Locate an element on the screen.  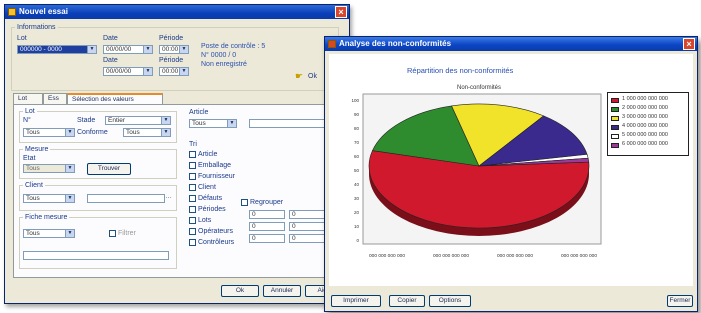
tab-selection-label: Sélection des valeurs is located at coordinates (103, 99).